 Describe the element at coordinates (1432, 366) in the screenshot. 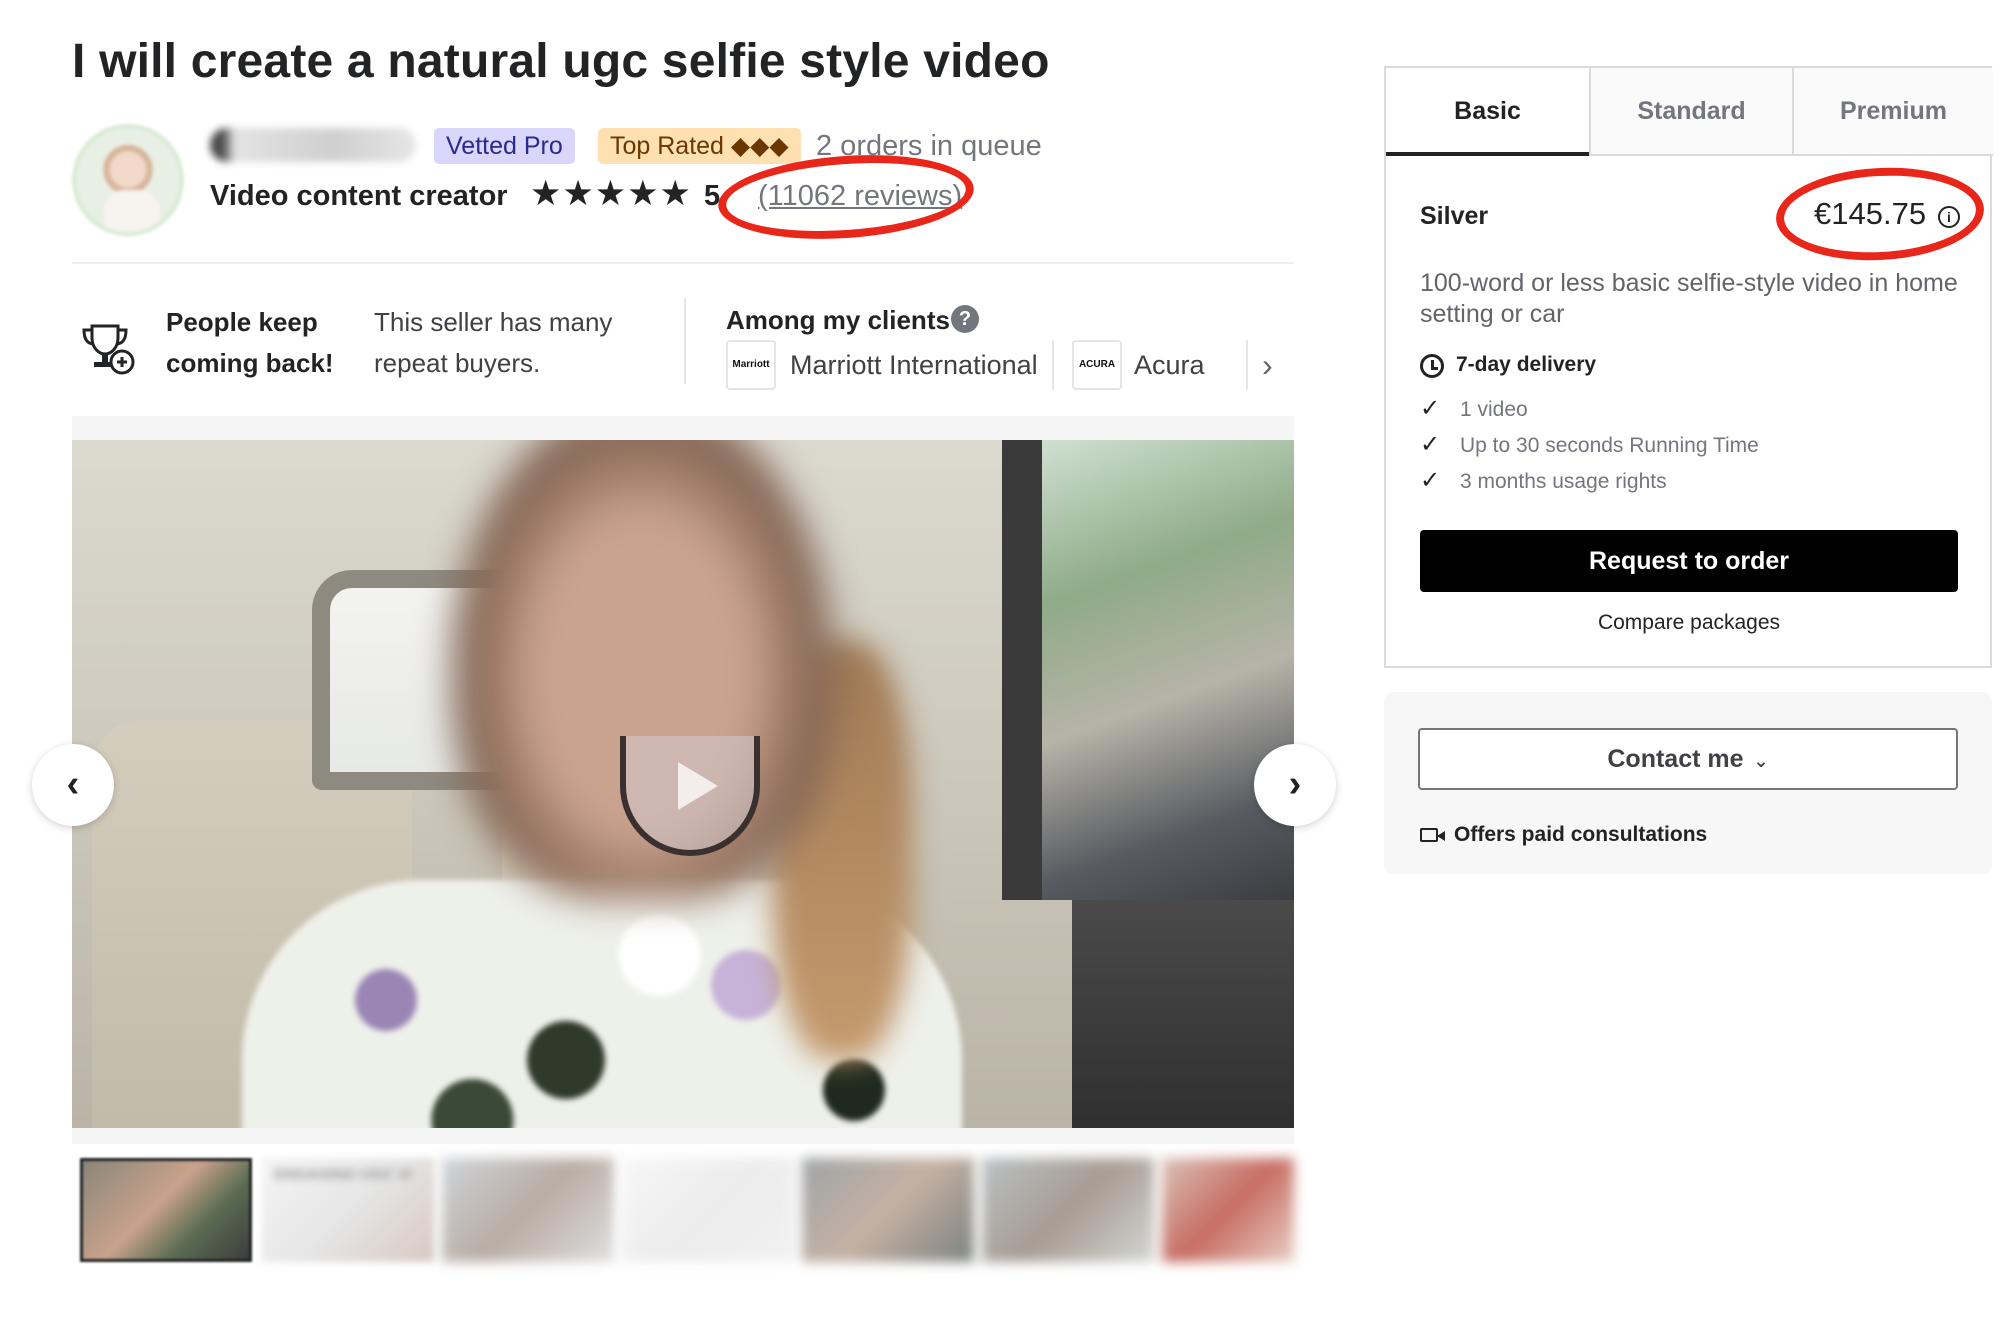

I see `clock-icon` at that location.